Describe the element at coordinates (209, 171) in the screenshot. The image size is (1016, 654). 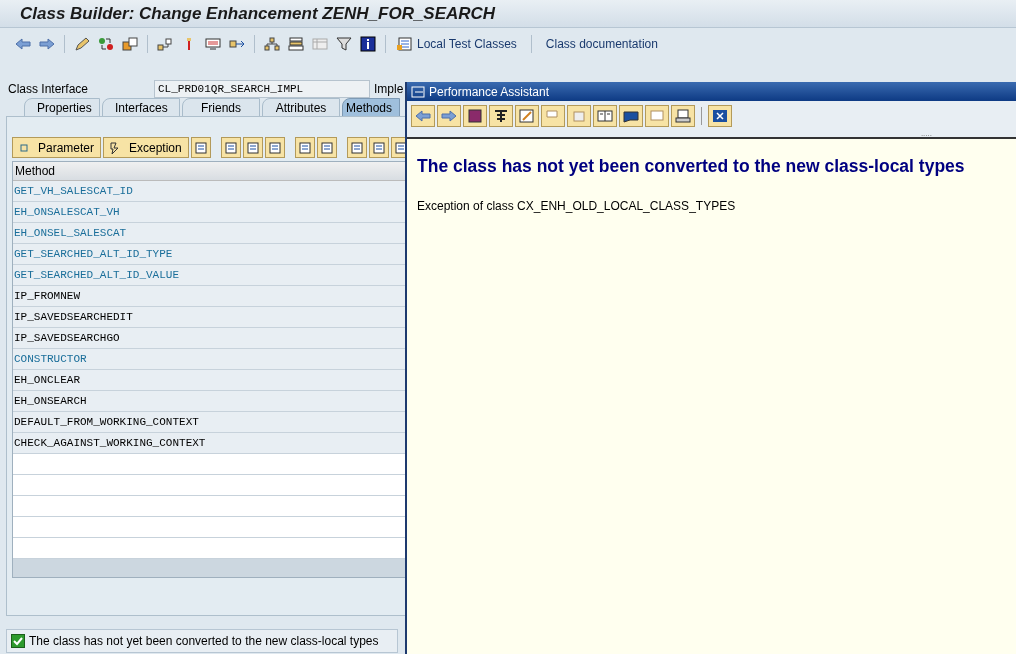
I see `column-header: Method` at that location.